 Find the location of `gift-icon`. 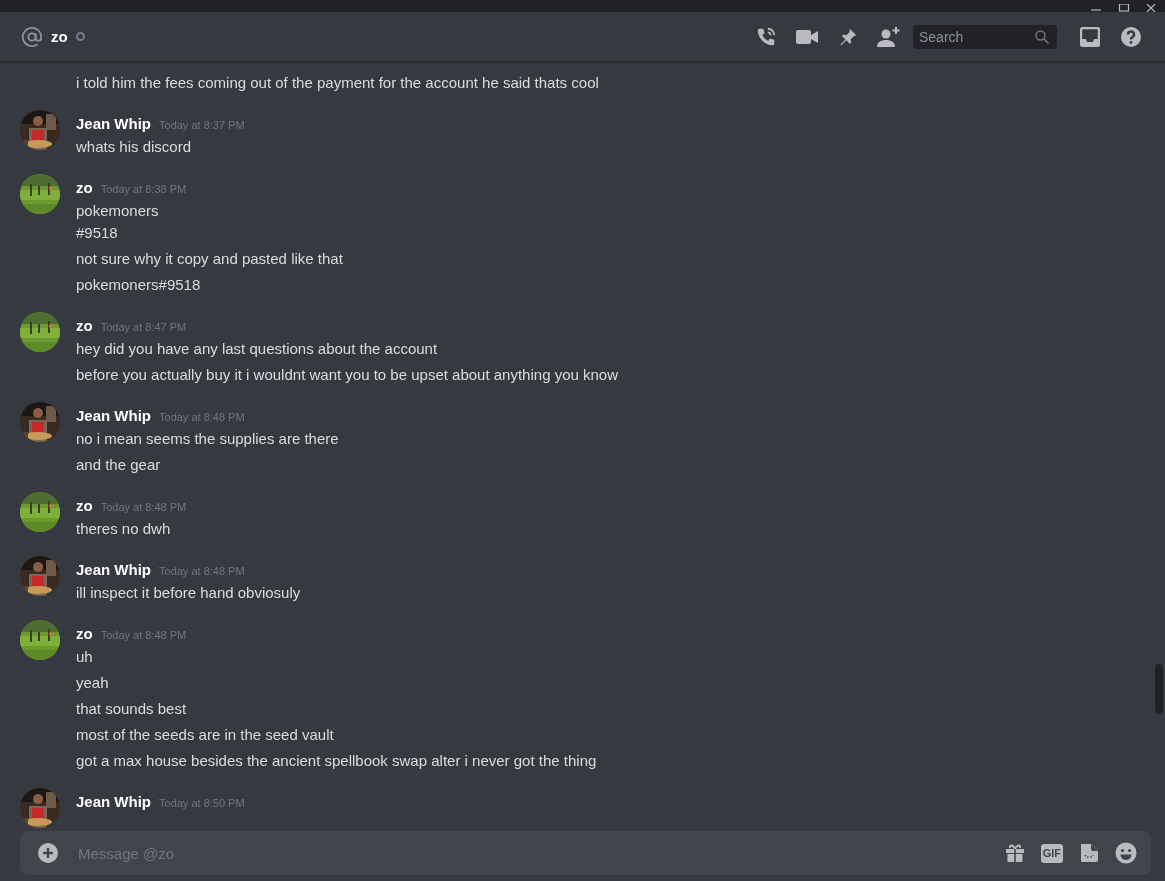

gift-icon is located at coordinates (1014, 853).